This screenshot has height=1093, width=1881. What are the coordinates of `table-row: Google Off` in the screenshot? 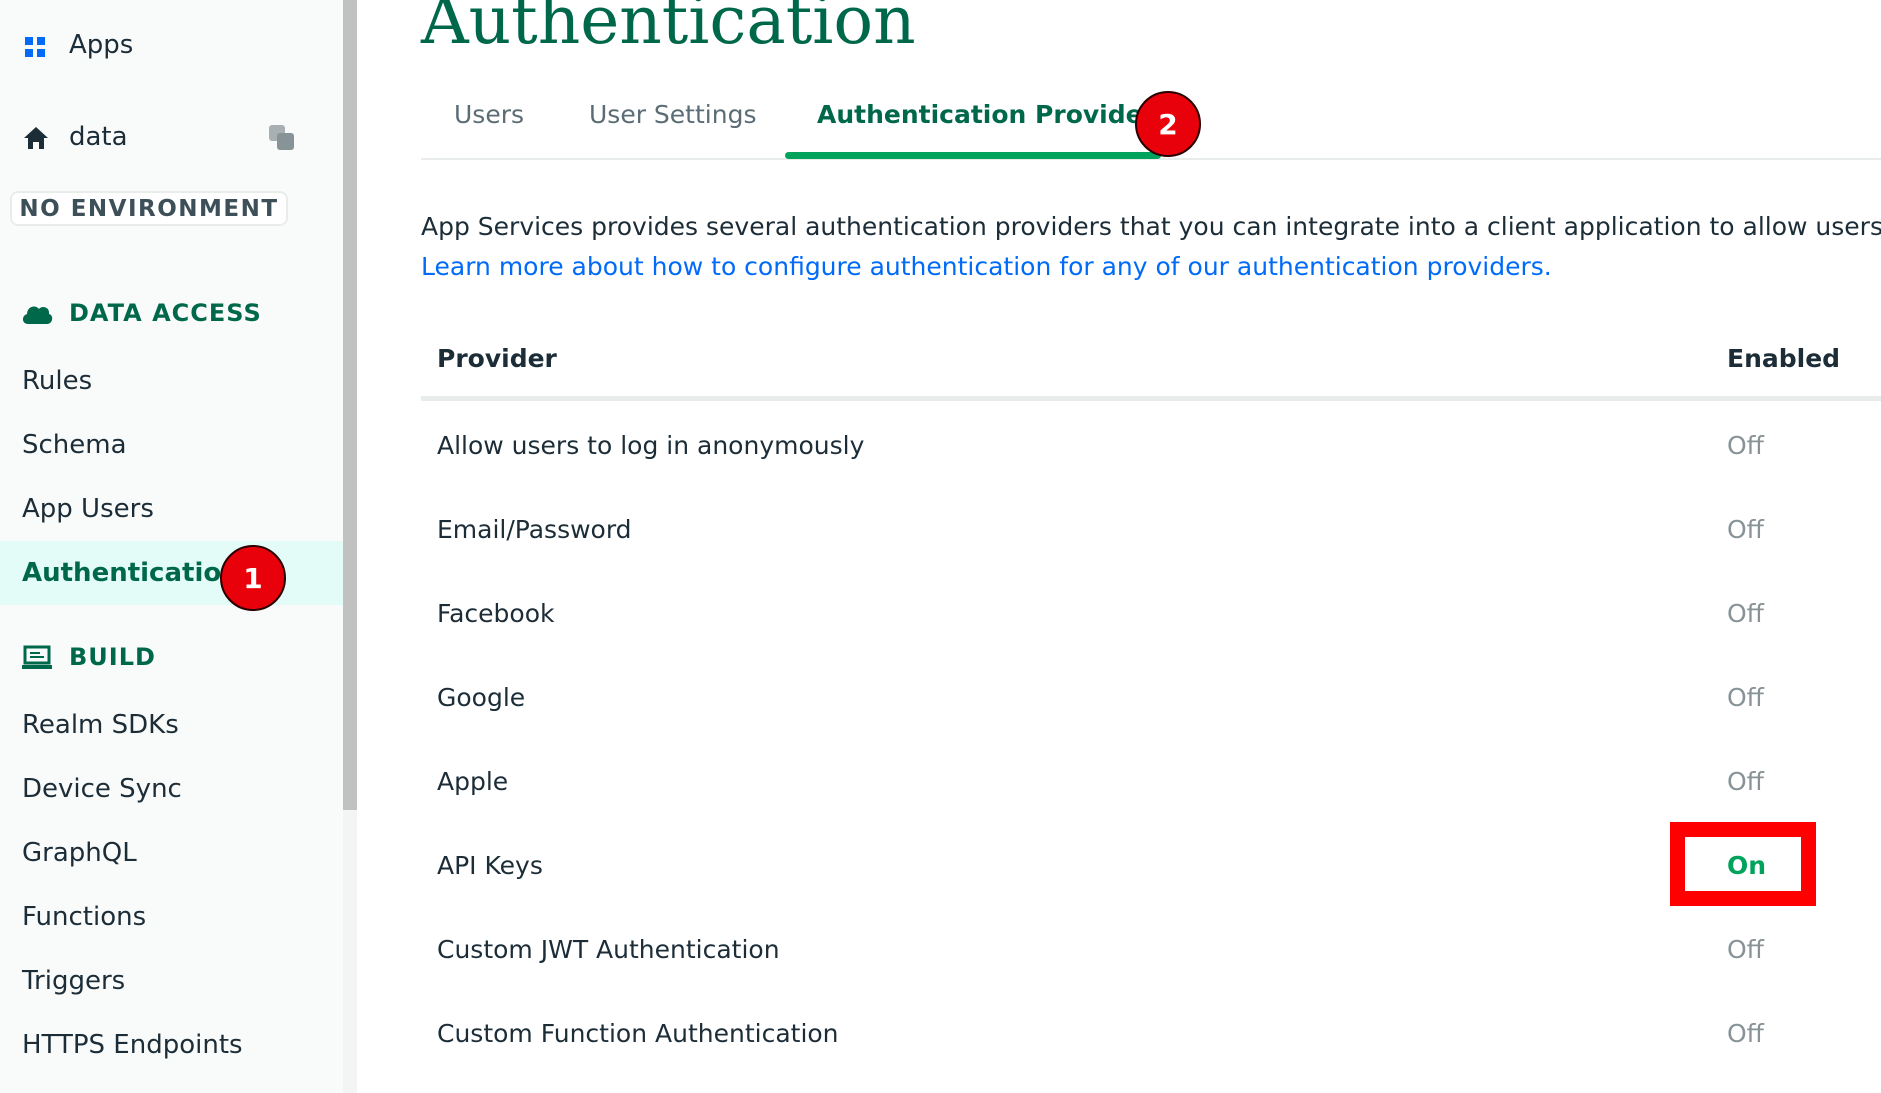 It's located at (1151, 698).